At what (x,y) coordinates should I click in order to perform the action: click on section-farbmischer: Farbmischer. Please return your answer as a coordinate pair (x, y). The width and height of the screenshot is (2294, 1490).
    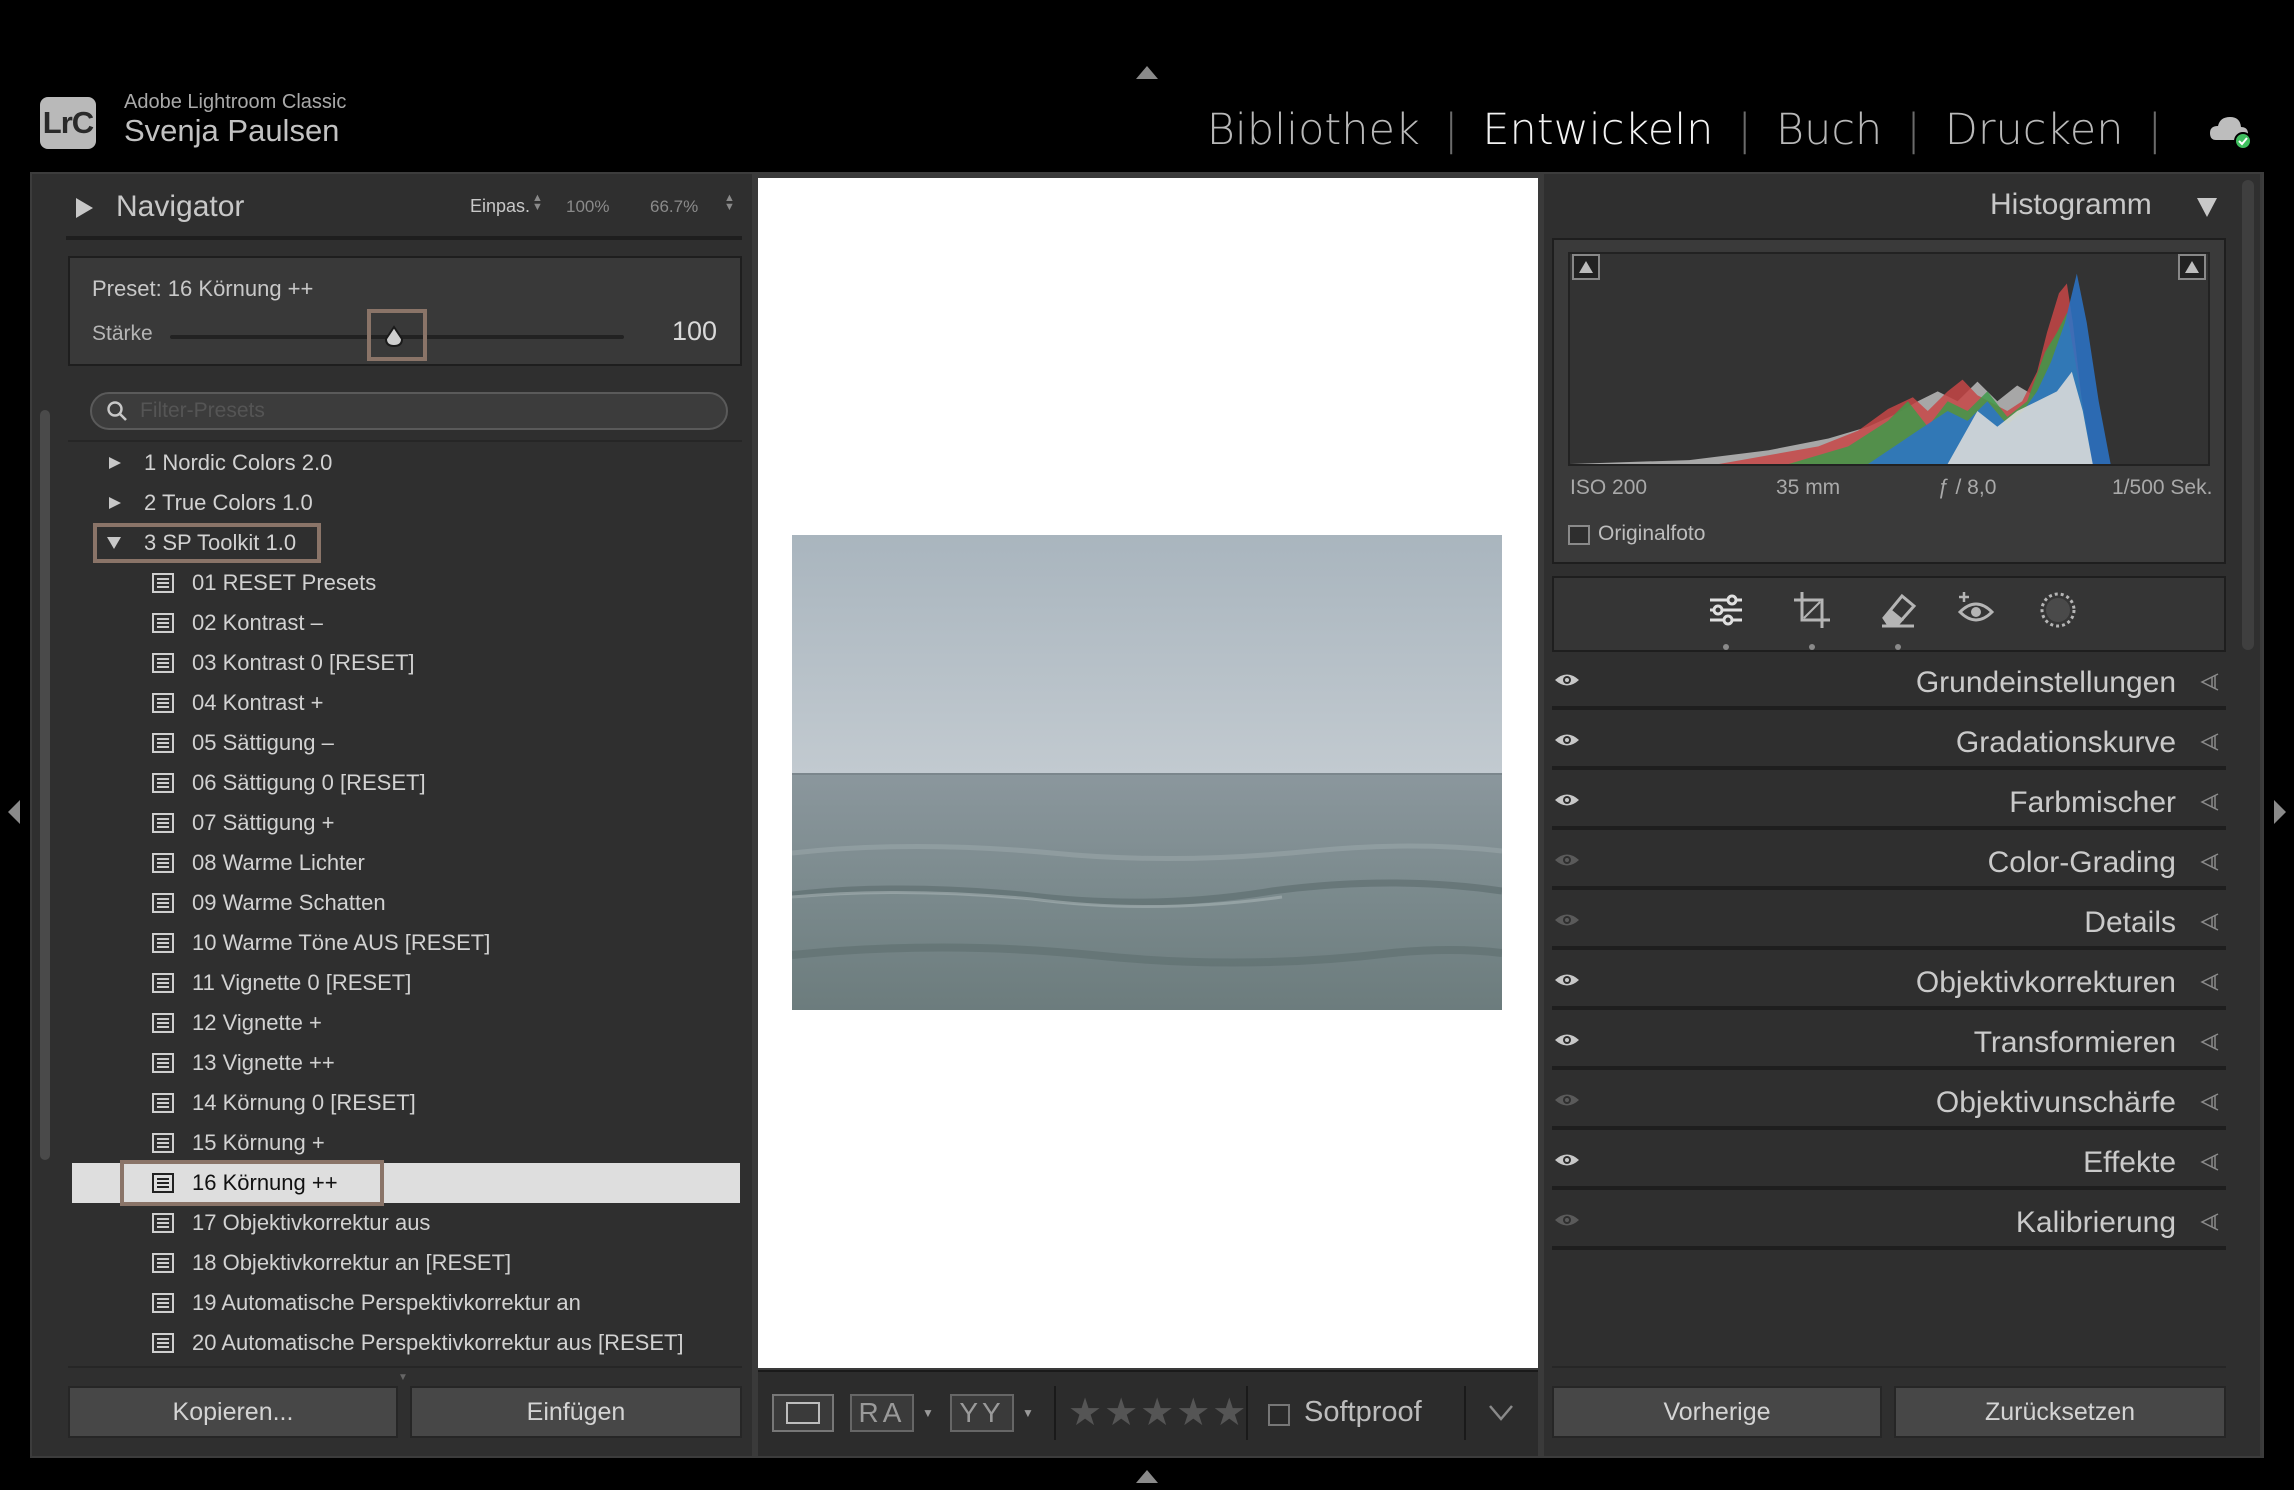
    Looking at the image, I should click on (1889, 804).